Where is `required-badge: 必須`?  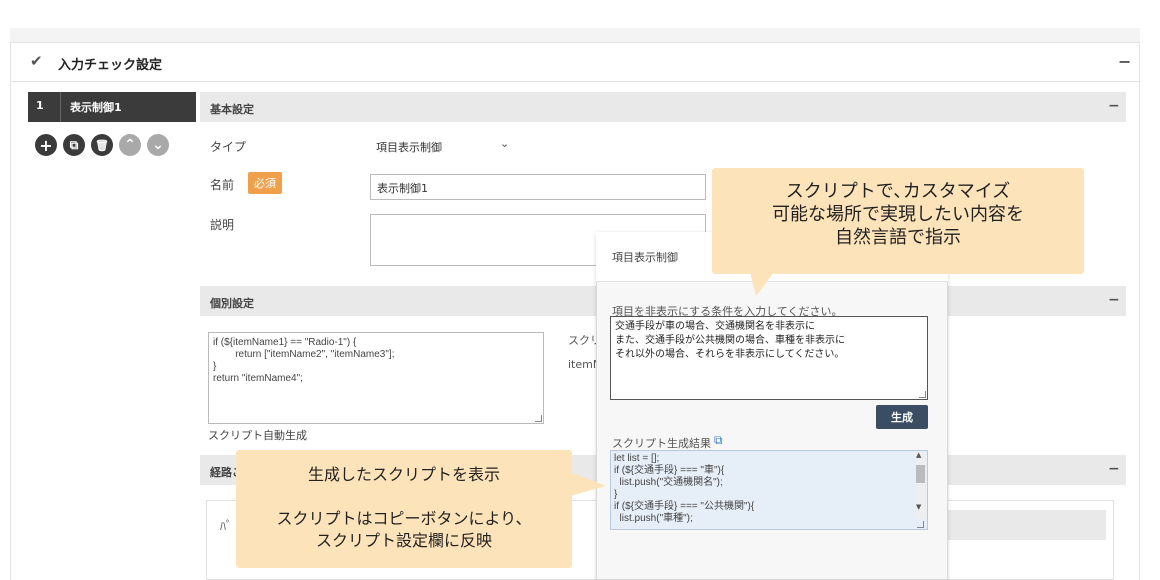 required-badge: 必須 is located at coordinates (265, 183).